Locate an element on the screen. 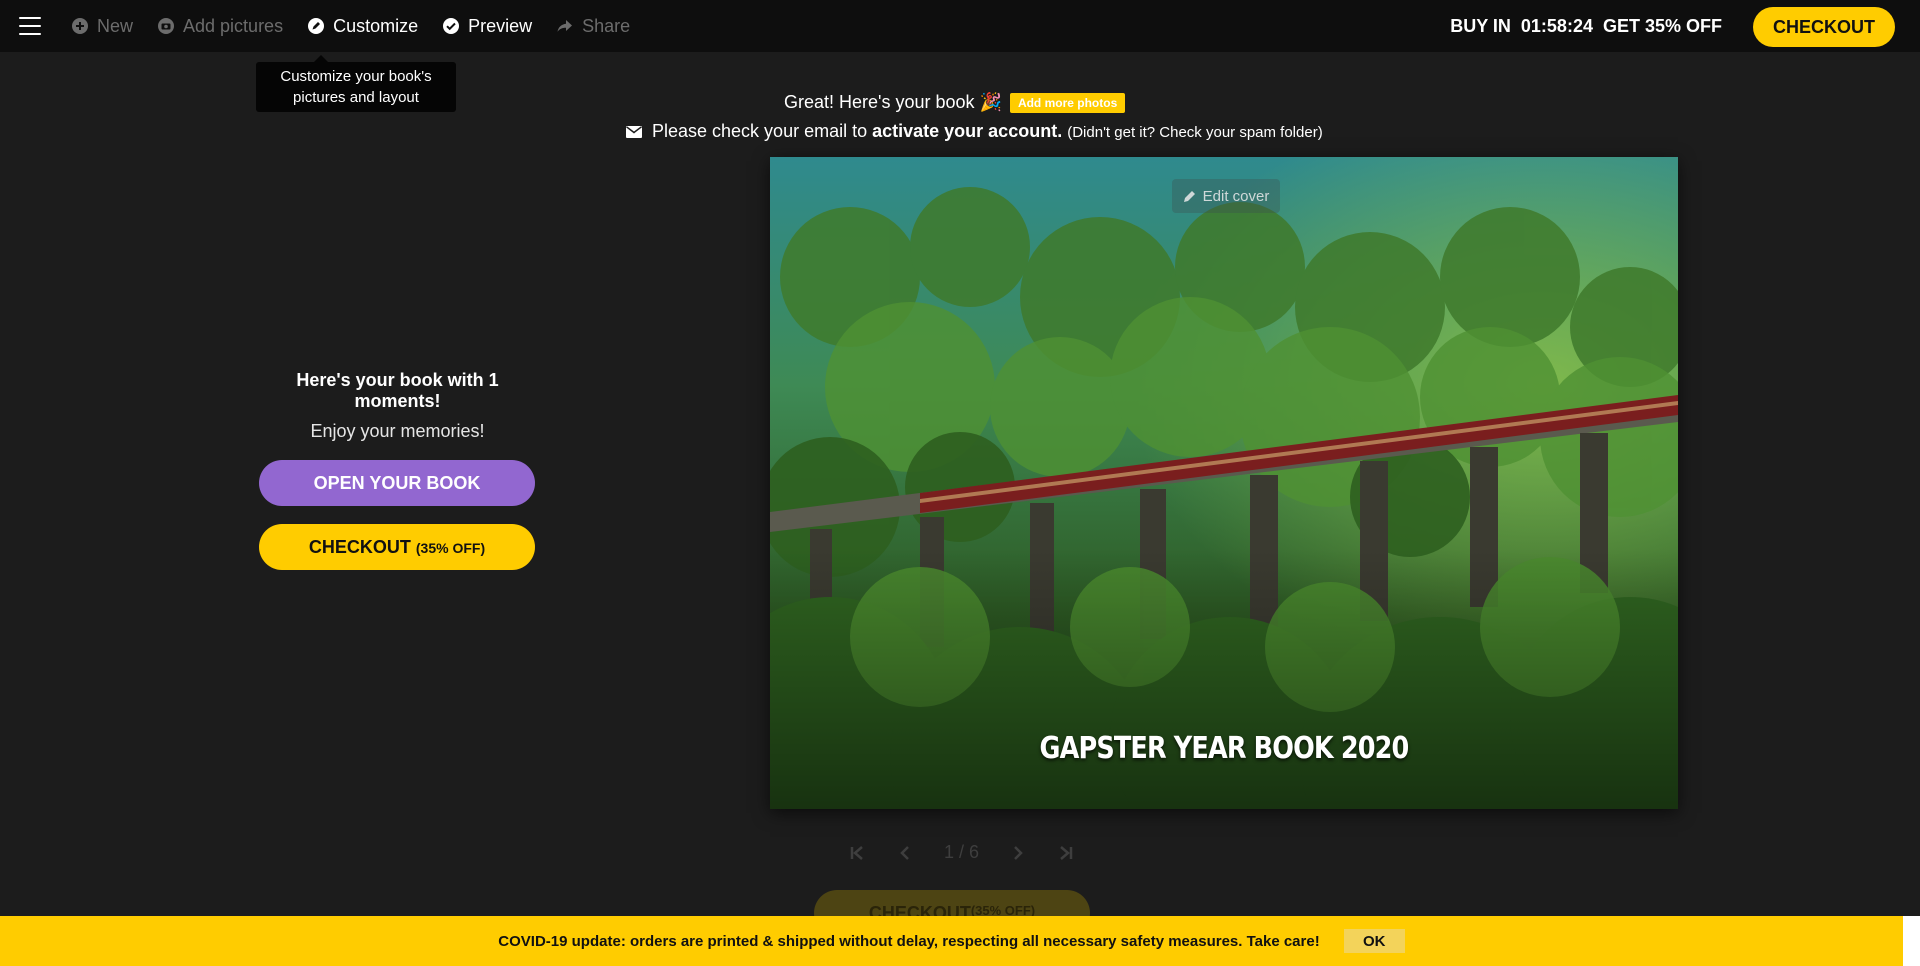 The width and height of the screenshot is (1920, 966). menu-icon is located at coordinates (30, 26).